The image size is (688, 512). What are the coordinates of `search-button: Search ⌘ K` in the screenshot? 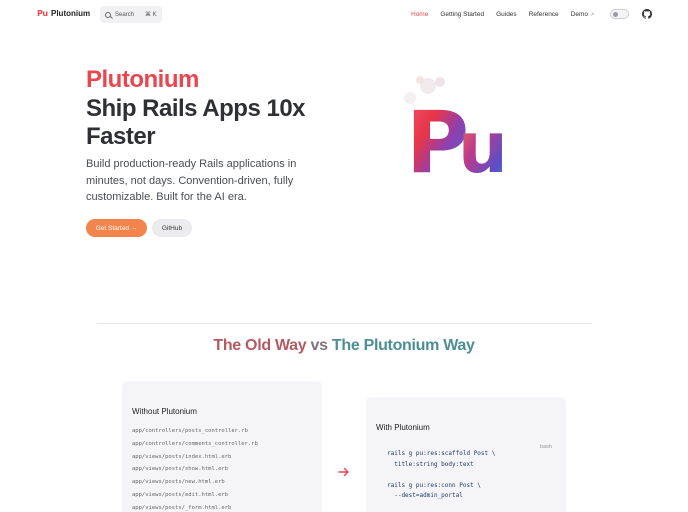 It's located at (131, 14).